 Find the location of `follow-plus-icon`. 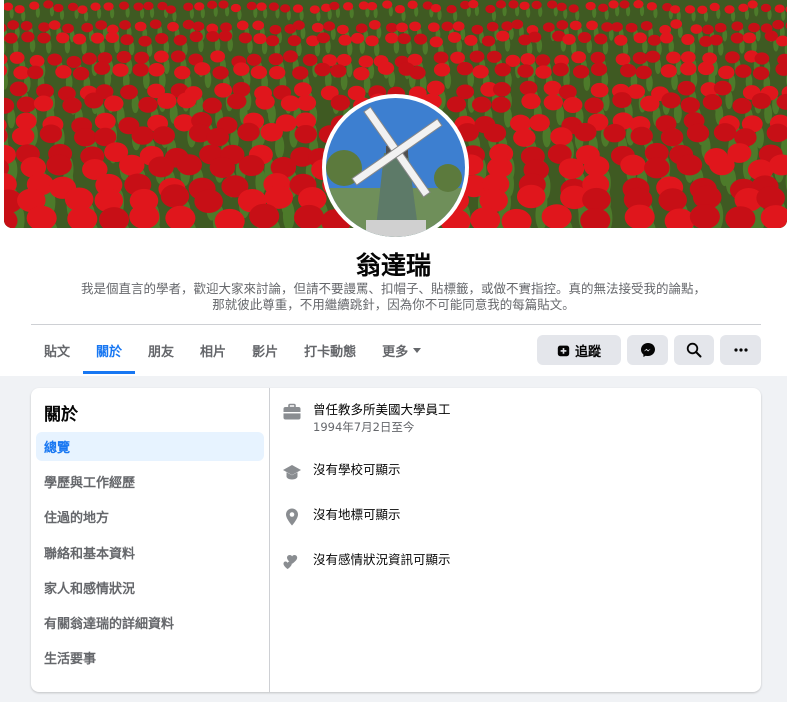

follow-plus-icon is located at coordinates (563, 350).